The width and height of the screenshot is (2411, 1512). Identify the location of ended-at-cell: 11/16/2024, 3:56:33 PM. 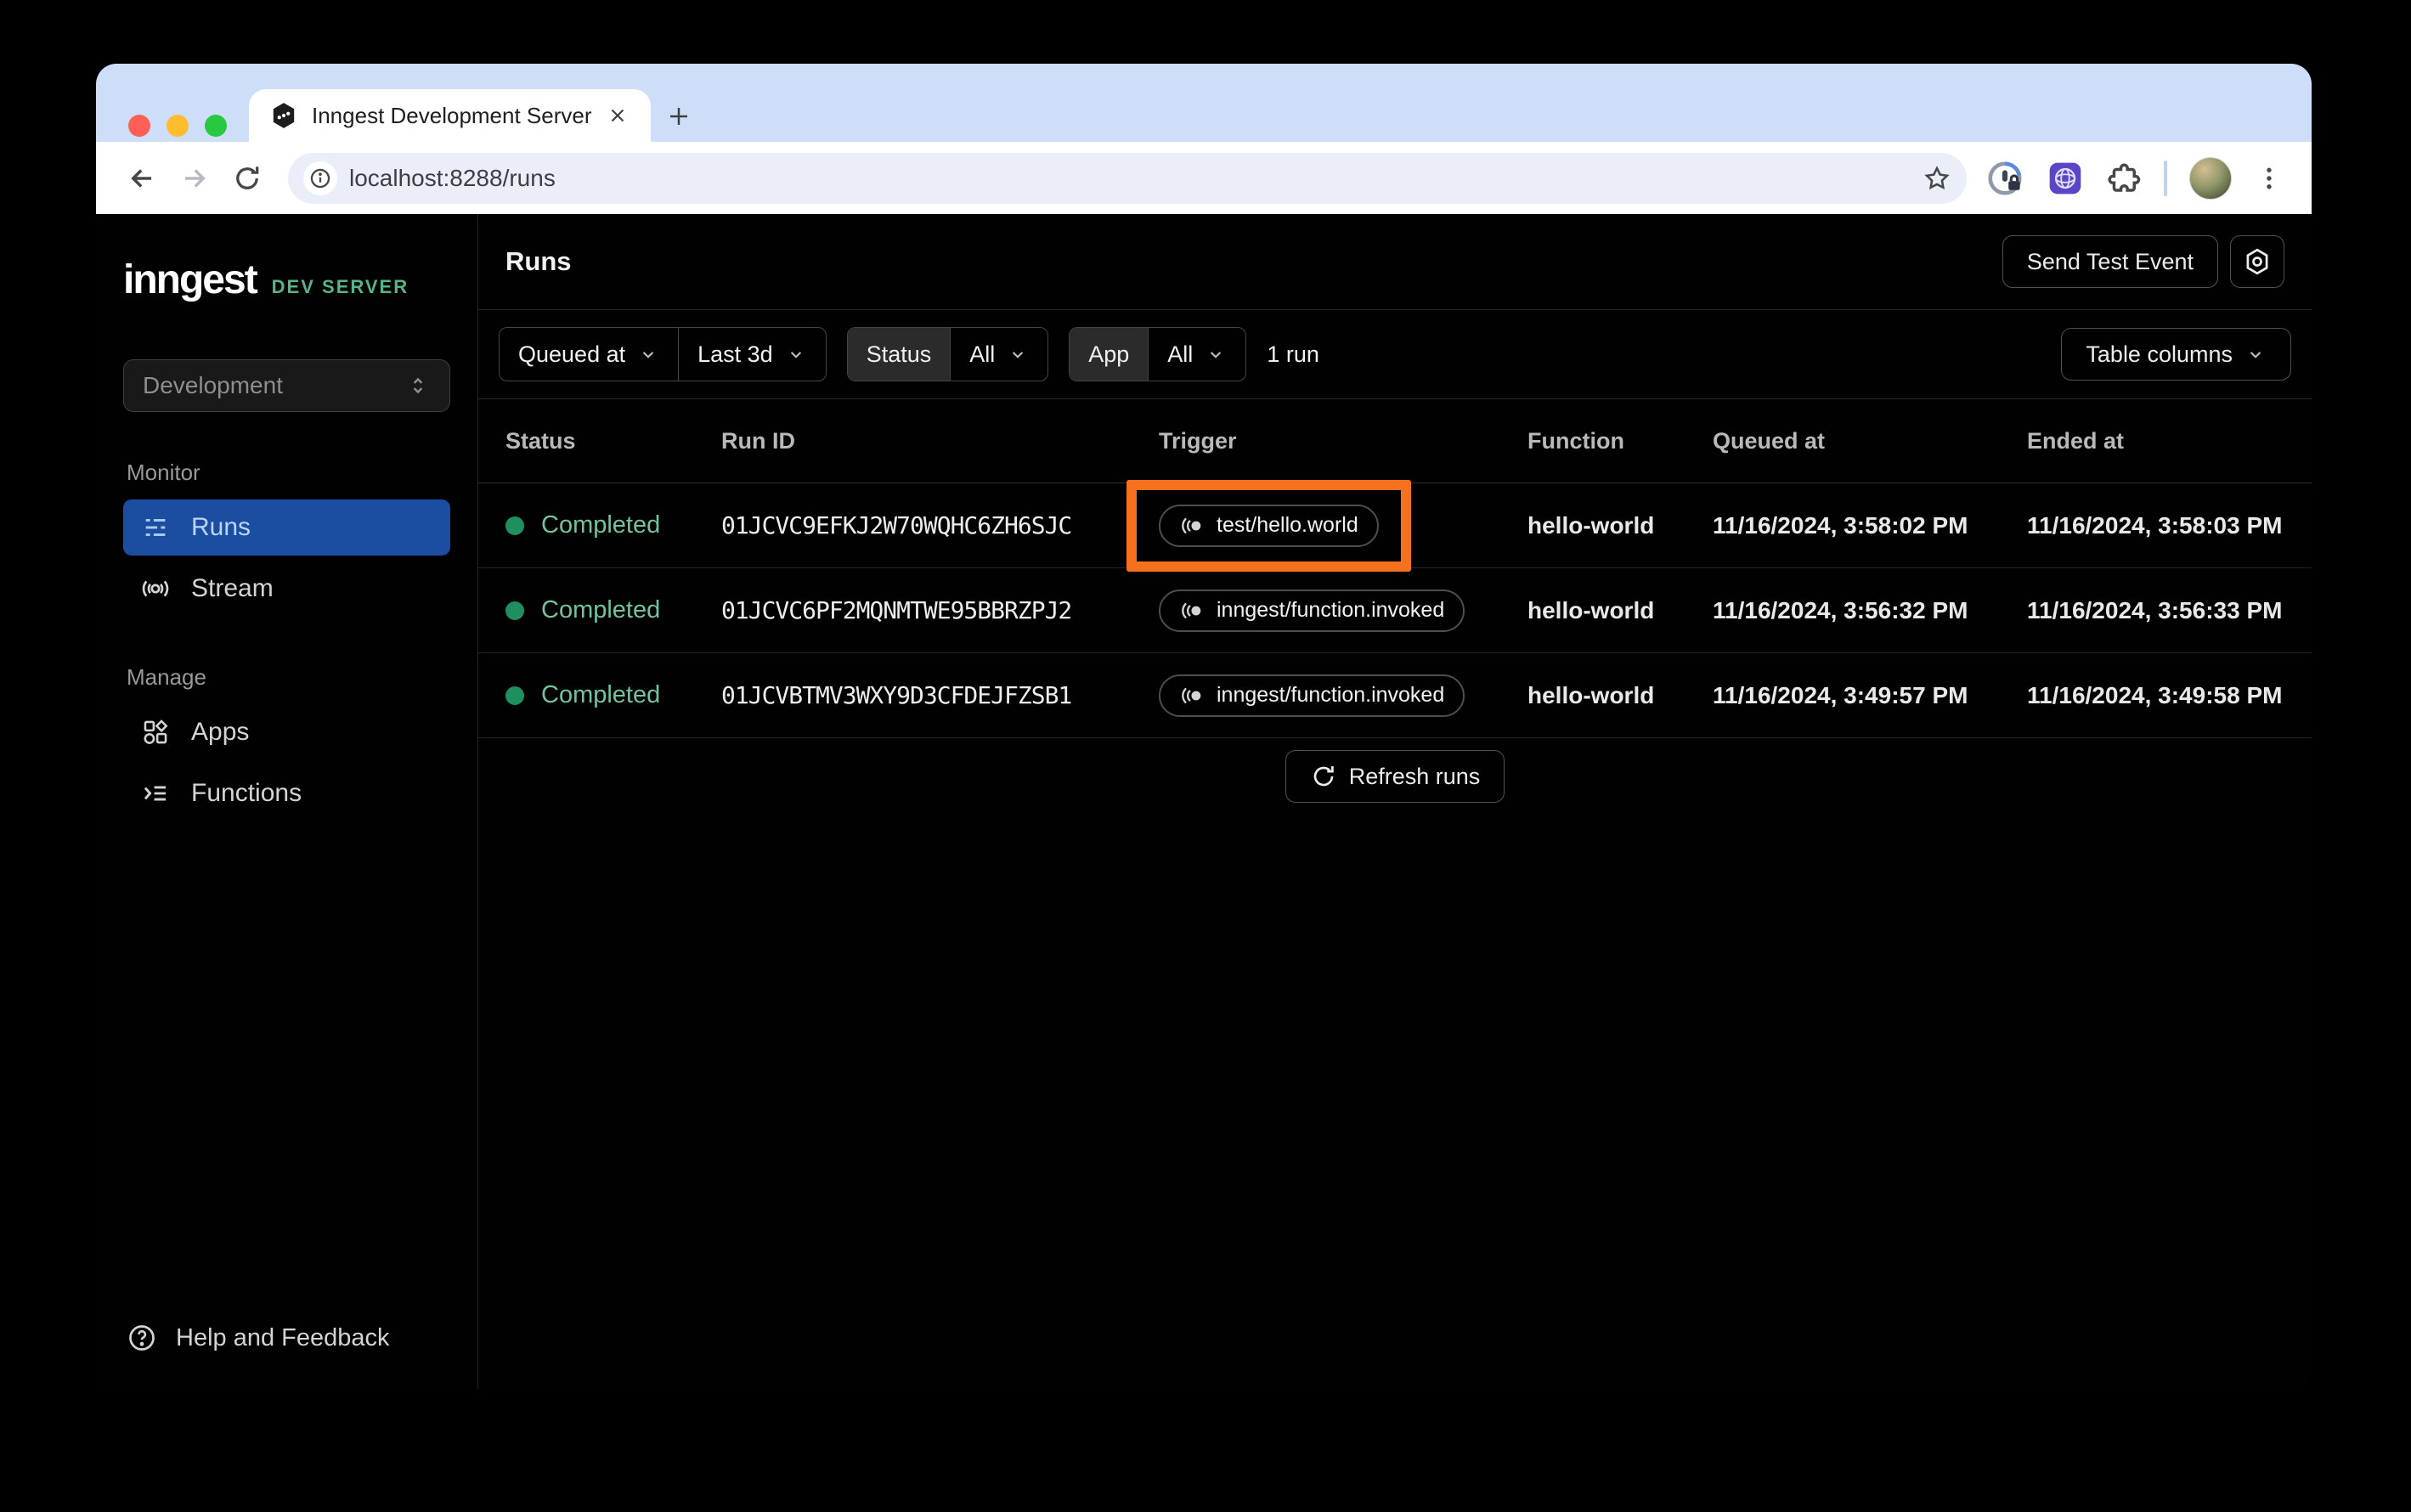
(2155, 609).